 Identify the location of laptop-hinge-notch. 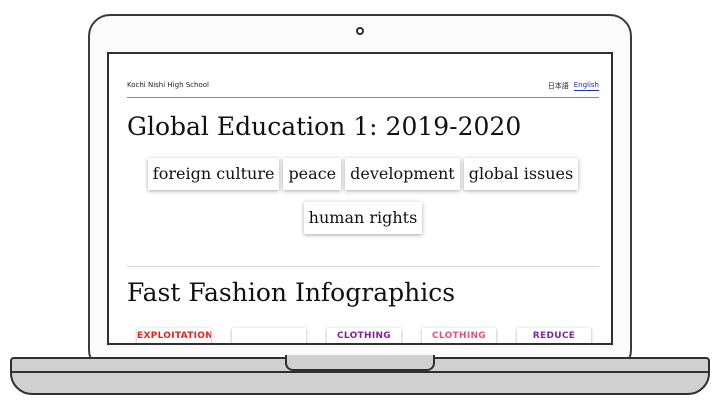
(360, 363).